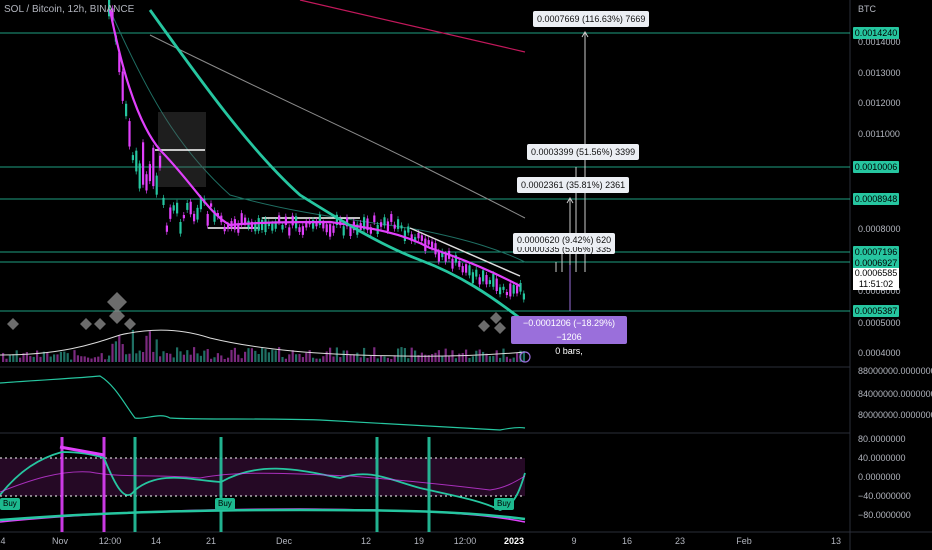 This screenshot has width=932, height=550. Describe the element at coordinates (876, 199) in the screenshot. I see `level-badge: 0.0008948` at that location.